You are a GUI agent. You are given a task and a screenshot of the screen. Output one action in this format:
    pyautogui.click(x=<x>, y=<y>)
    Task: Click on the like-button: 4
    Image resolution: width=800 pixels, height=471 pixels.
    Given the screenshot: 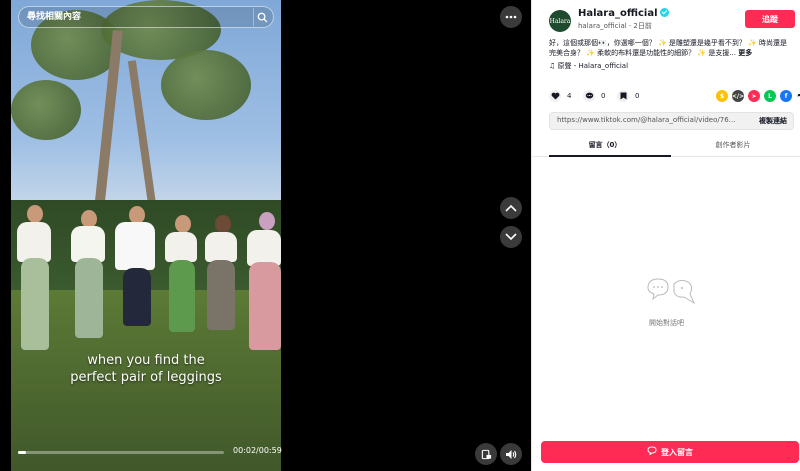 What is the action you would take?
    pyautogui.click(x=560, y=96)
    